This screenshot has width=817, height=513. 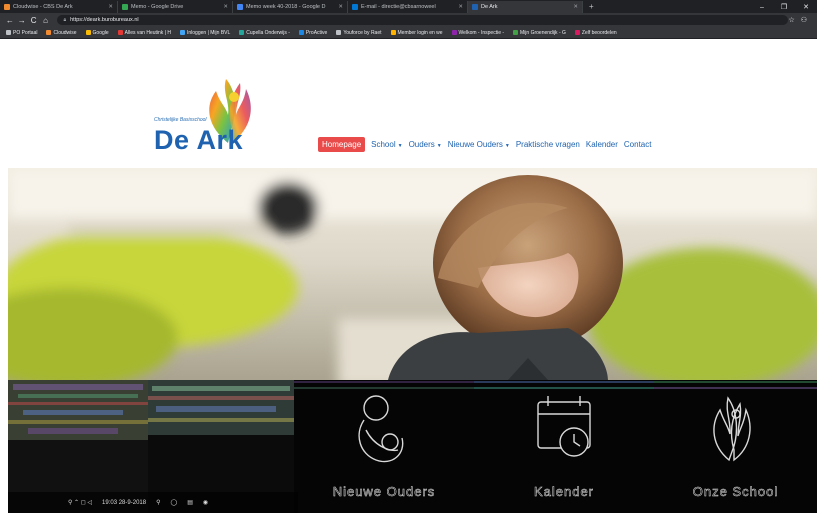 What do you see at coordinates (7, 7) in the screenshot?
I see `cloudwise-favicon-icon` at bounding box center [7, 7].